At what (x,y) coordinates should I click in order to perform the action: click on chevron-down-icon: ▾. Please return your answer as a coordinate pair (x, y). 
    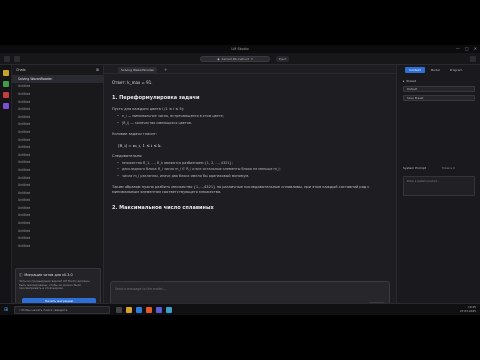
    Looking at the image, I should click on (252, 59).